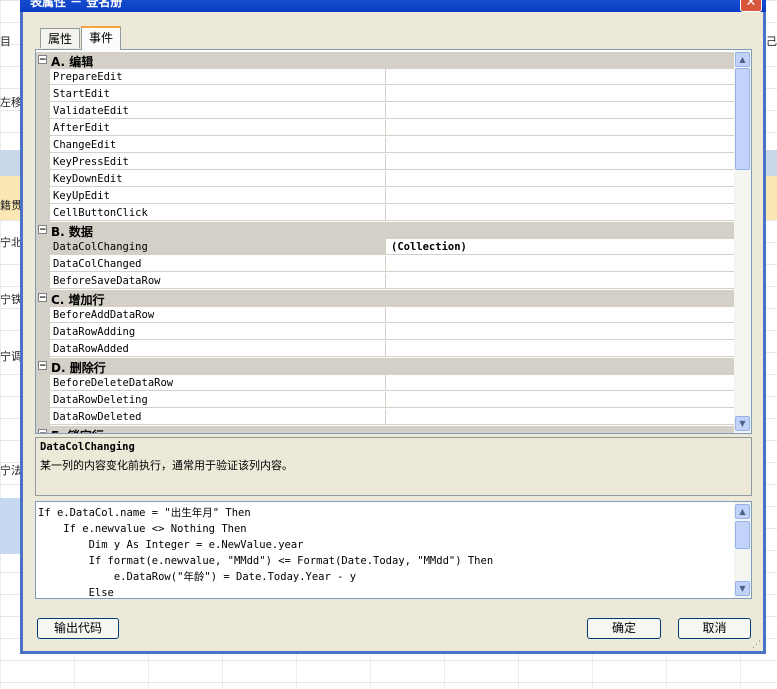 This screenshot has height=689, width=777. What do you see at coordinates (218, 417) in the screenshot?
I see `property-name: DataRowDeleted` at bounding box center [218, 417].